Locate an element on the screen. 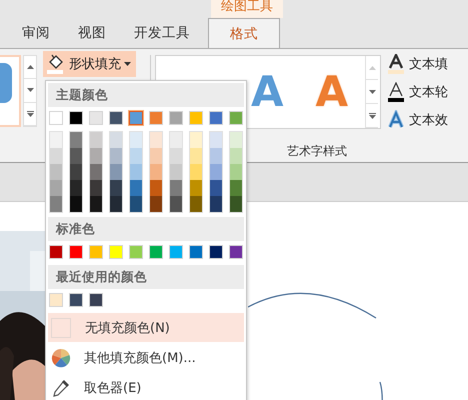 The height and width of the screenshot is (400, 468). text-fill-icon is located at coordinates (396, 64).